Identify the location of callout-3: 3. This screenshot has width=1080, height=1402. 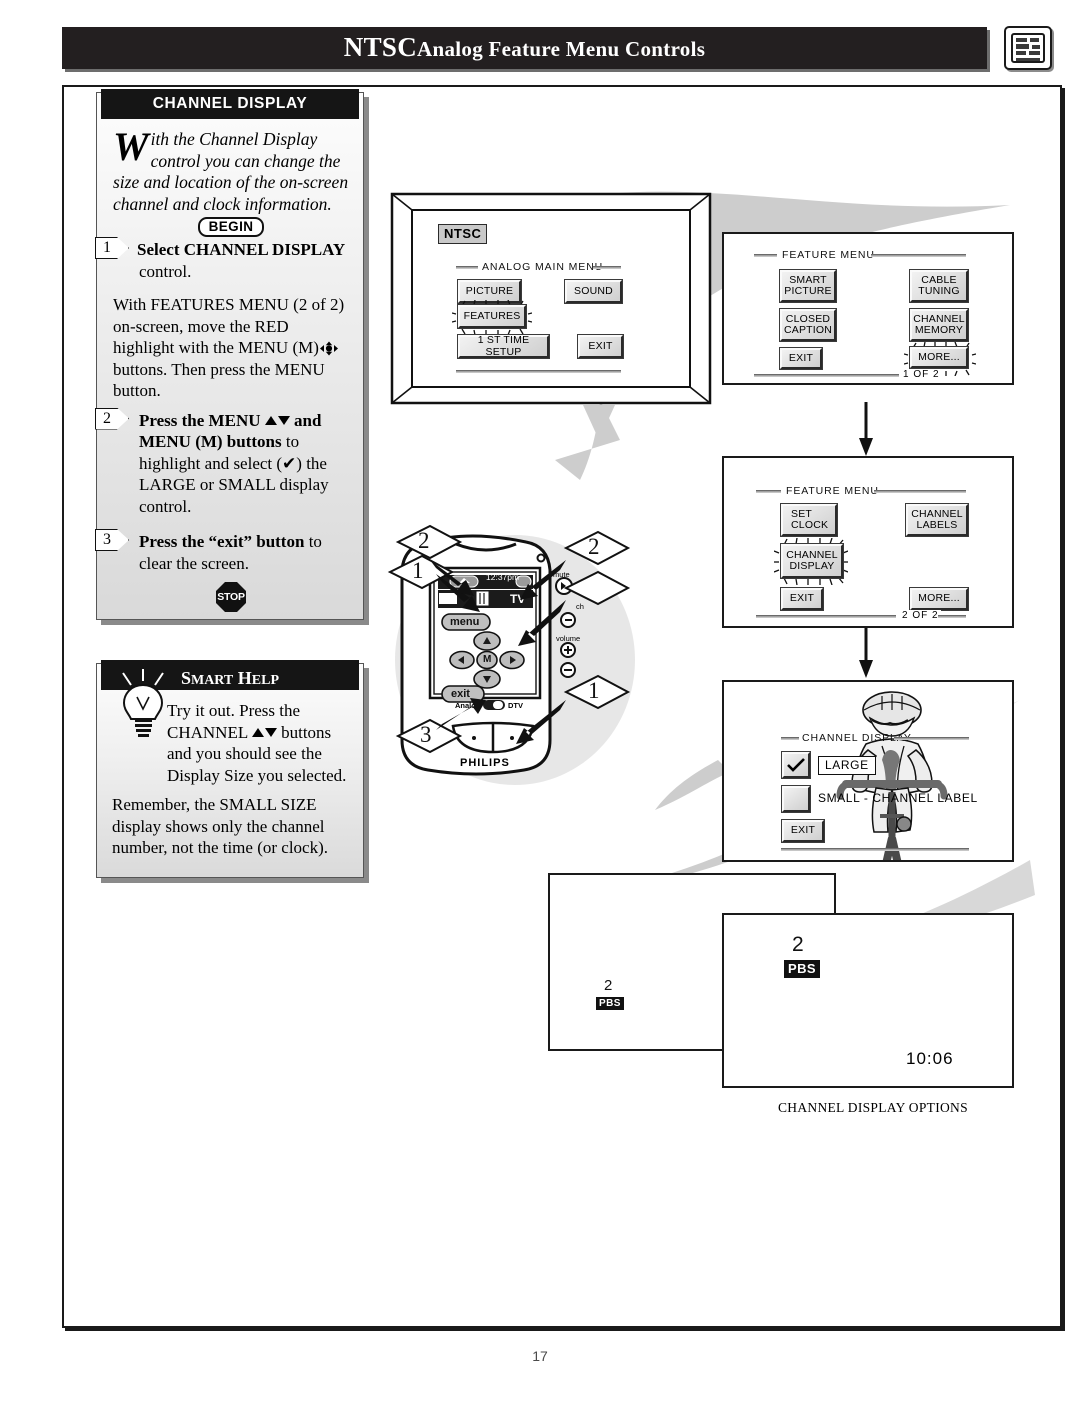
(426, 734).